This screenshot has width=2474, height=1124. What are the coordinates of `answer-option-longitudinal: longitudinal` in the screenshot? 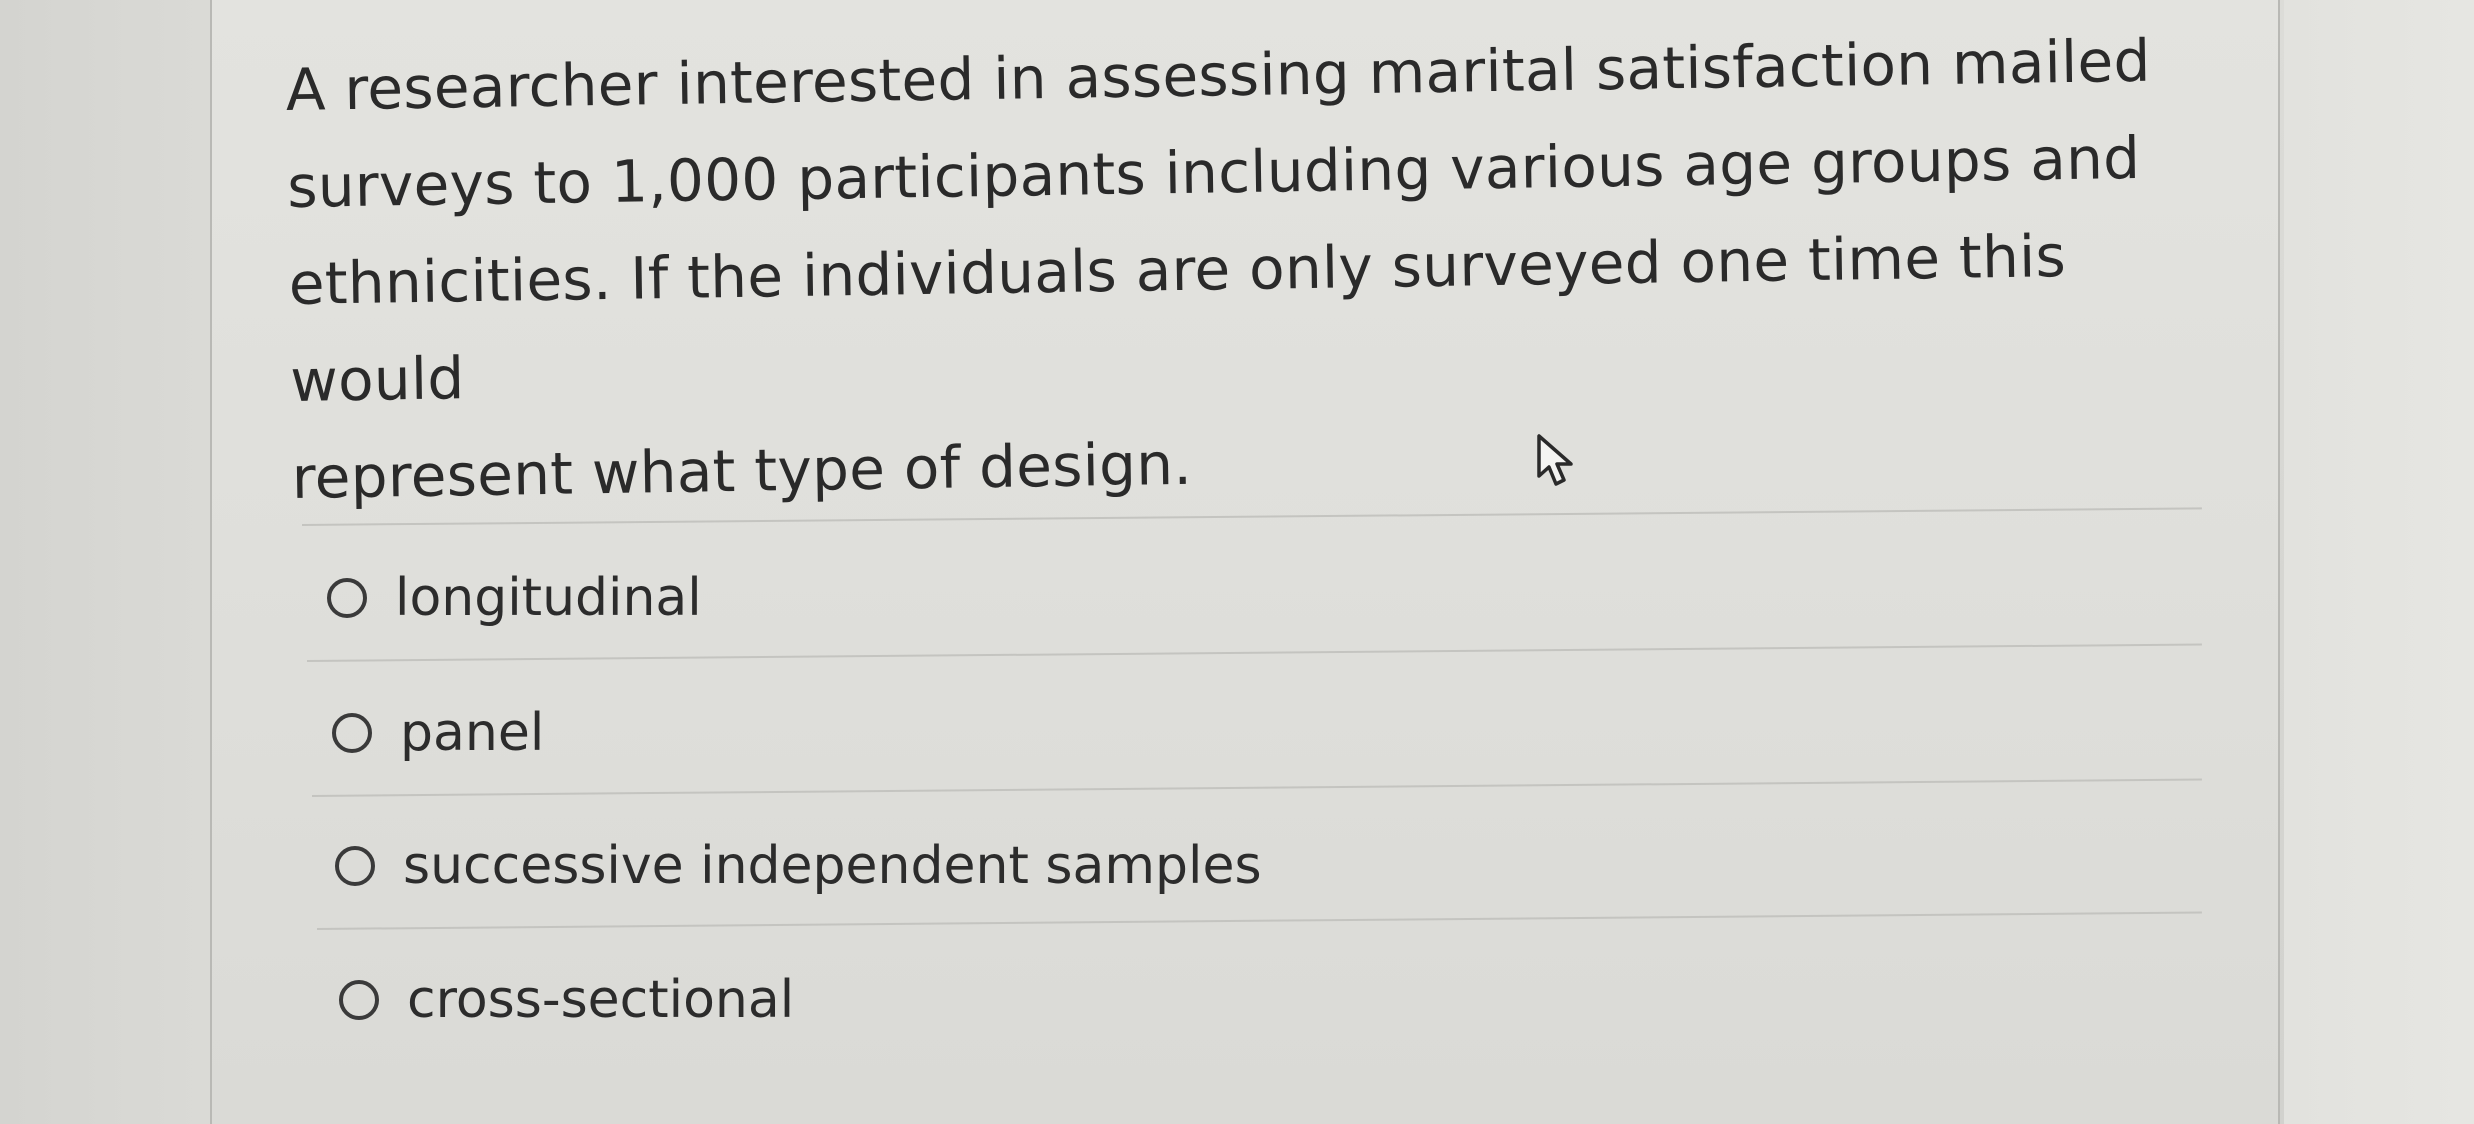 It's located at (514, 598).